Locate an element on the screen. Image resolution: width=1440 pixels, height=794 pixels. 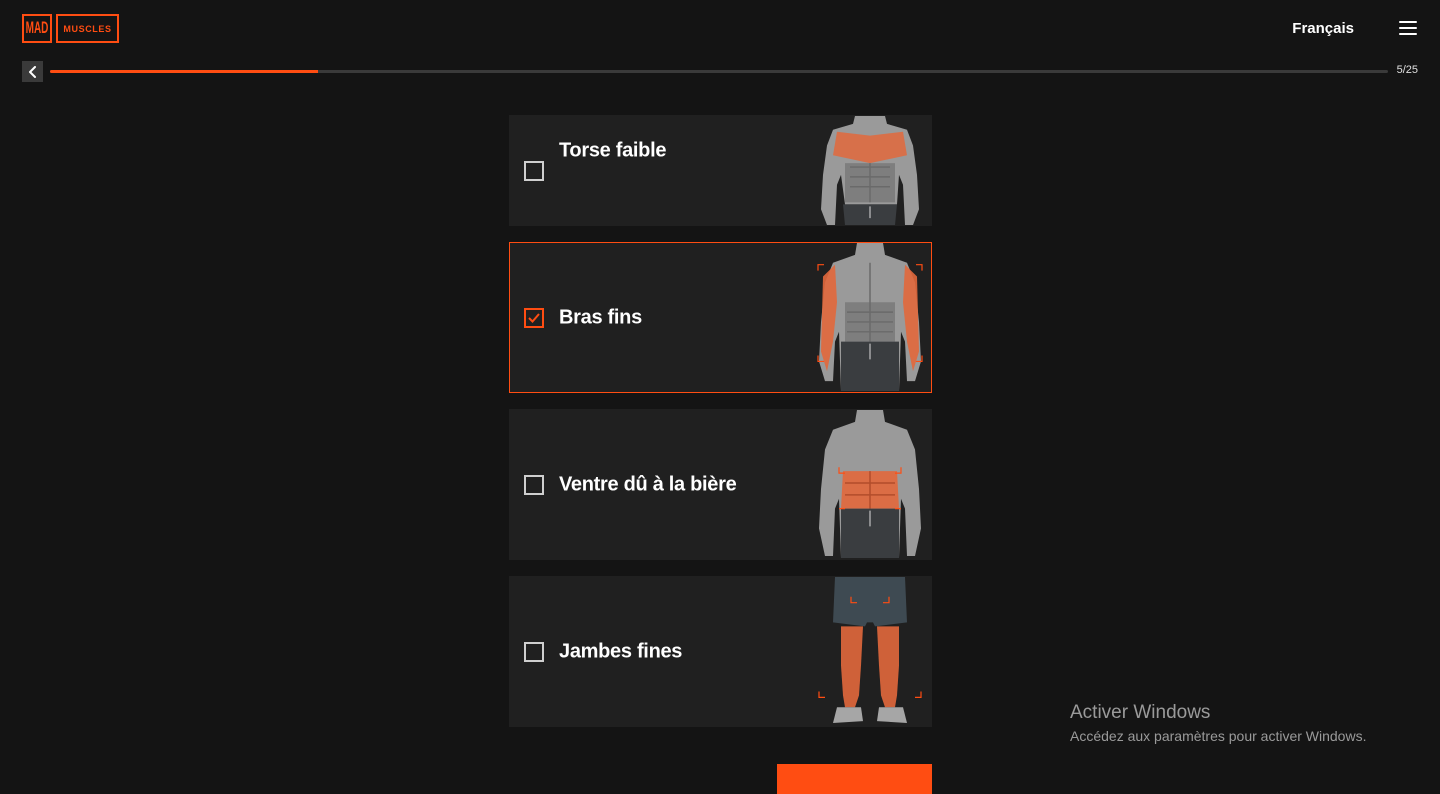
progress-bar is located at coordinates (719, 71).